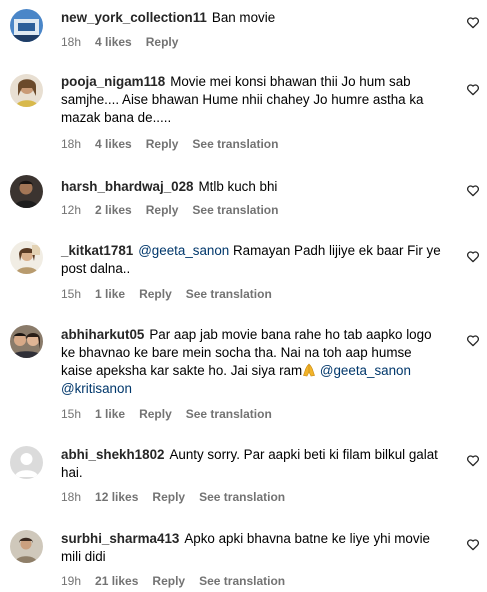  Describe the element at coordinates (309, 370) in the screenshot. I see `folded-hands-emoji-icon` at that location.